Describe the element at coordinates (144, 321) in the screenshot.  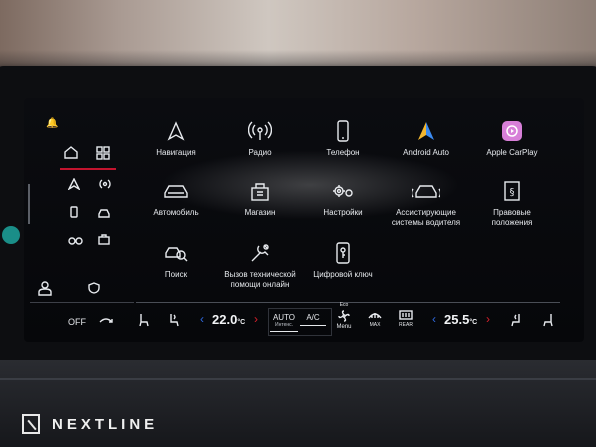
I see `seat-heat-left-icon` at that location.